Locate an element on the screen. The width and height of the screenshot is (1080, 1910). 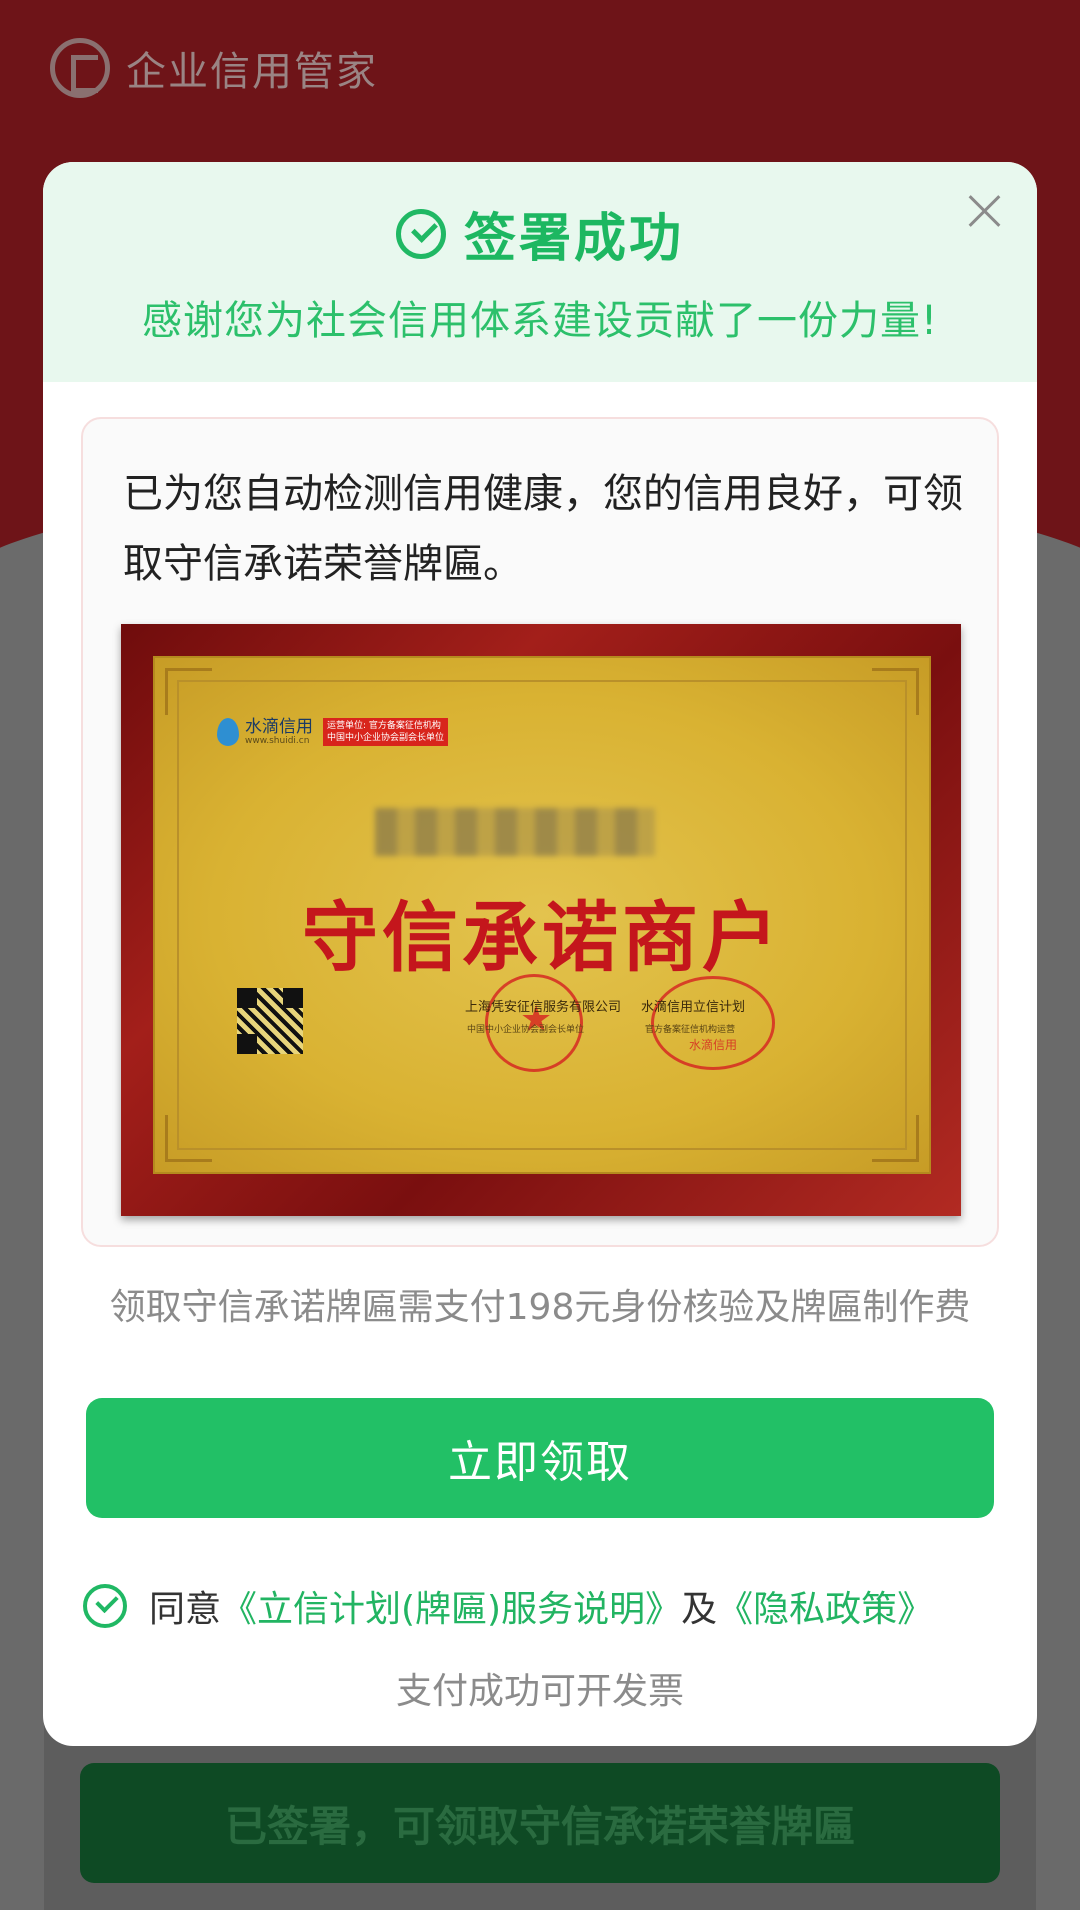
close-icon is located at coordinates (984, 211).